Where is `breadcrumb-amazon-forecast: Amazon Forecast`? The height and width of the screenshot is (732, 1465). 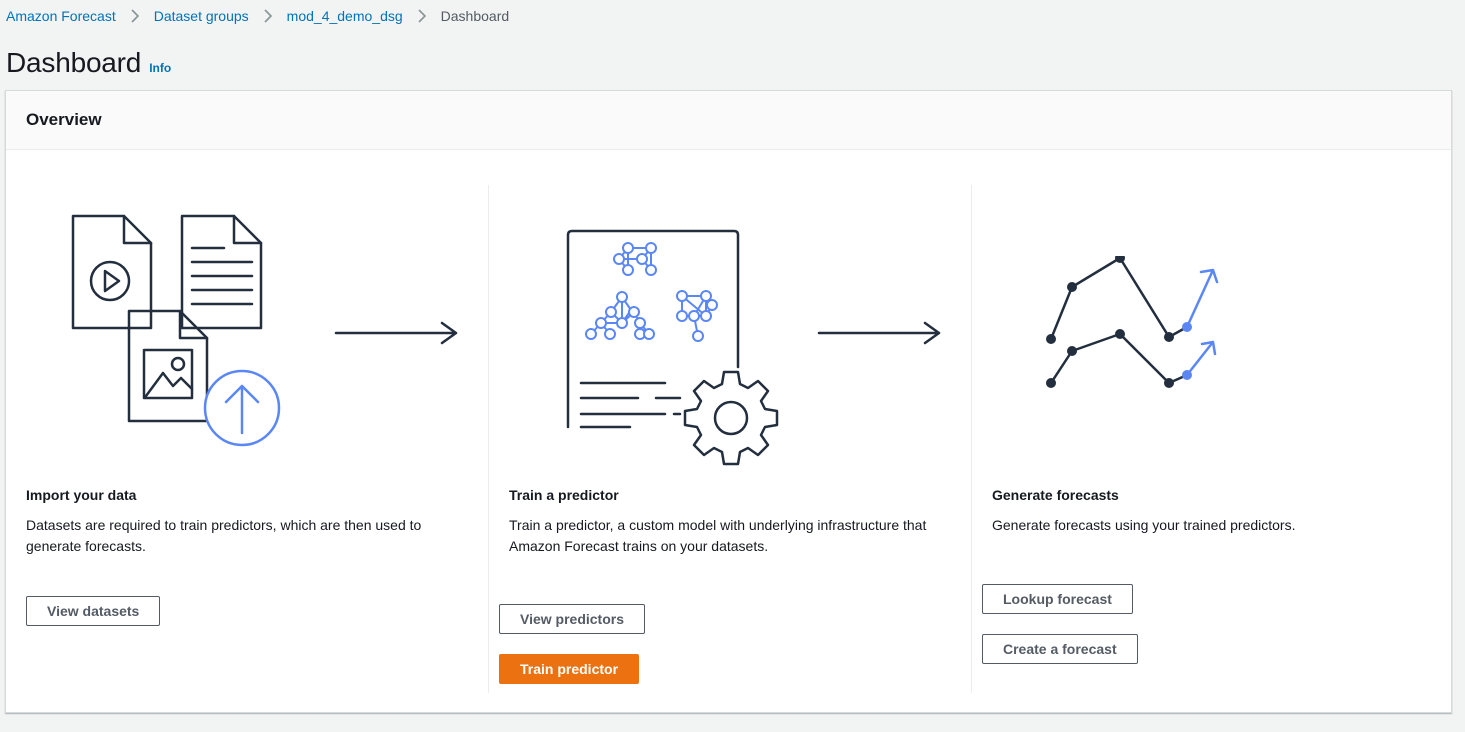
breadcrumb-amazon-forecast: Amazon Forecast is located at coordinates (61, 16).